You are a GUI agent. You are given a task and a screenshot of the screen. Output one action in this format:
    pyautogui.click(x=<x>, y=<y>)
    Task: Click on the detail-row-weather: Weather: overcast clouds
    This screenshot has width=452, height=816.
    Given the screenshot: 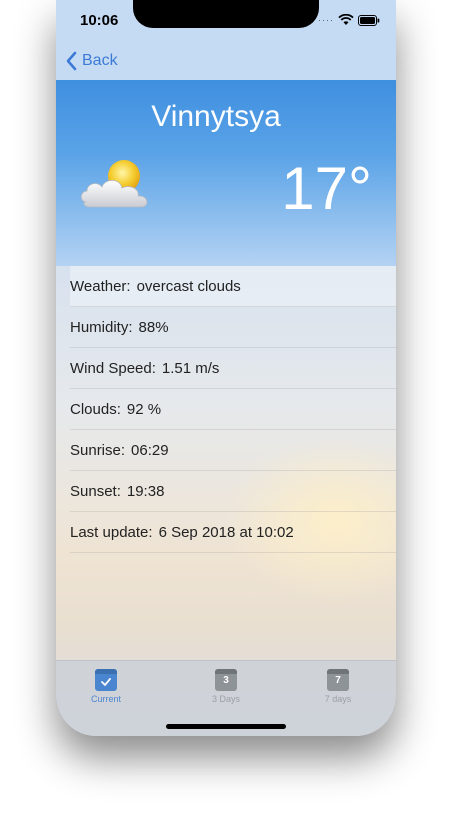 What is the action you would take?
    pyautogui.click(x=233, y=286)
    